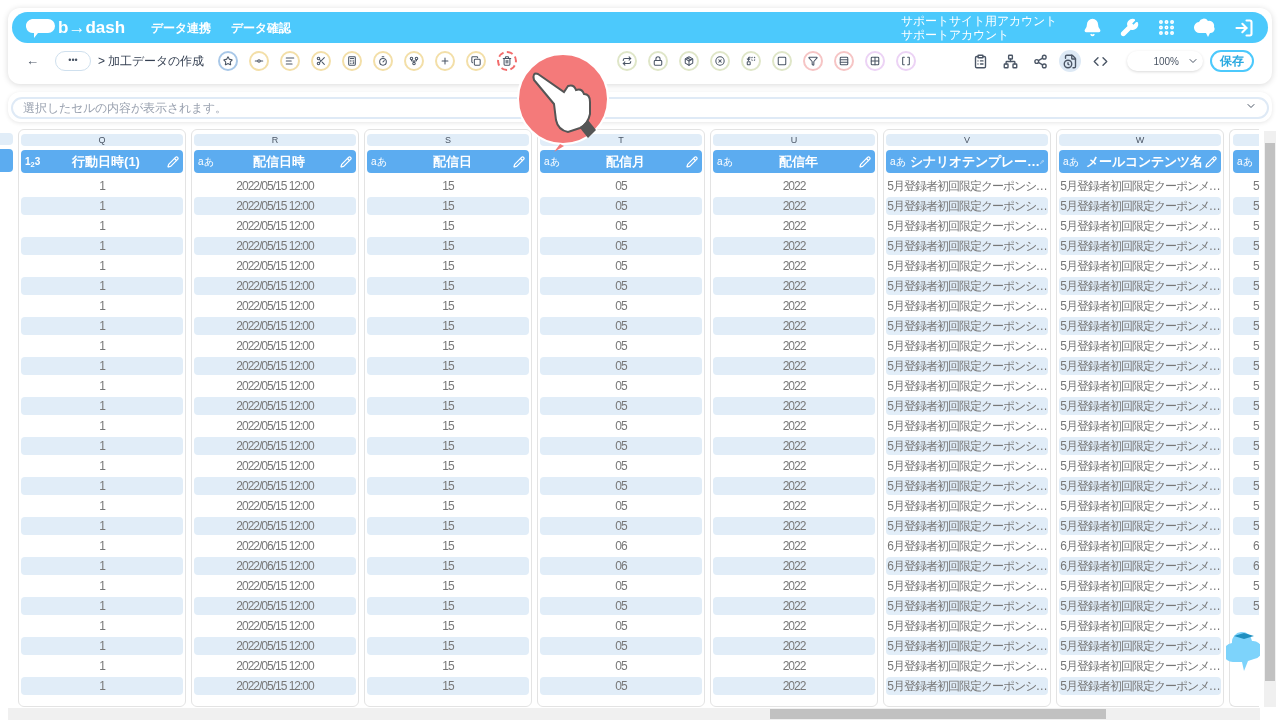 The height and width of the screenshot is (720, 1280). I want to click on table-cell-text: 6, so click(1255, 546).